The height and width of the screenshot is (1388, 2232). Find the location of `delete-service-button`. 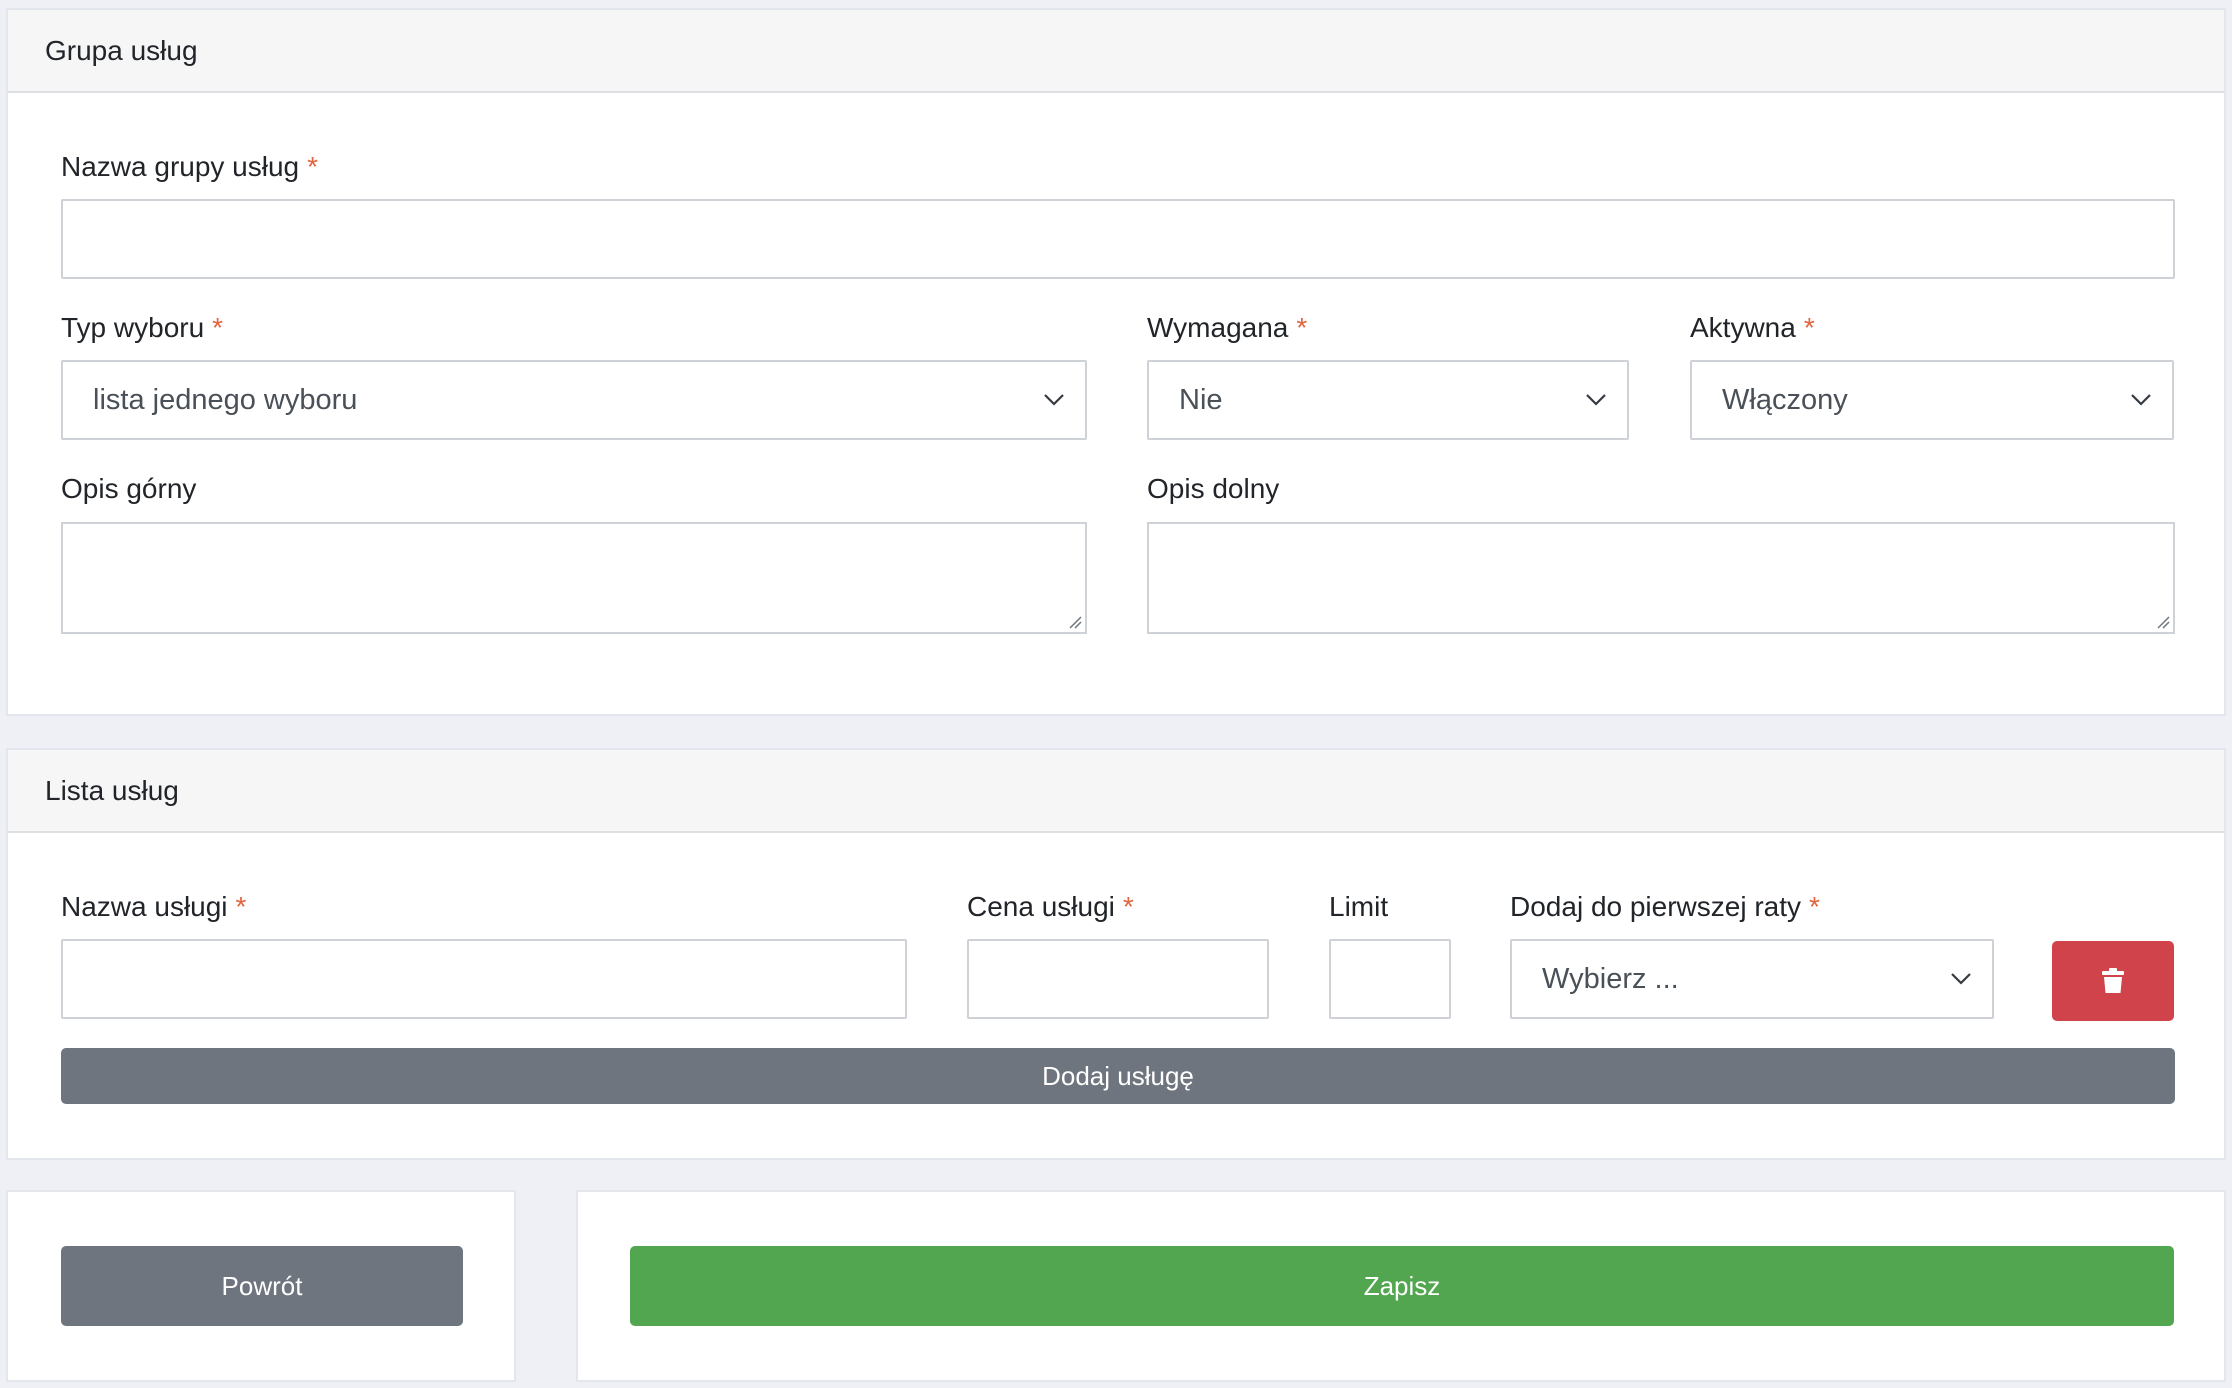

delete-service-button is located at coordinates (2113, 981).